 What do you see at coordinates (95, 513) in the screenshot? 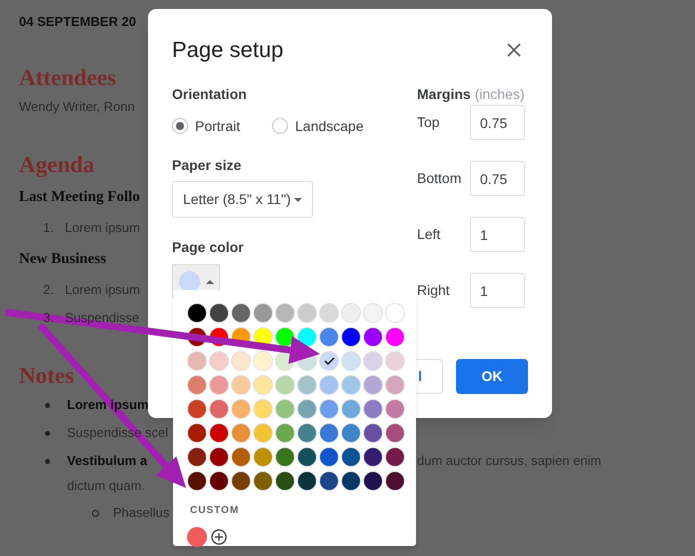
I see `hollow-bullet` at bounding box center [95, 513].